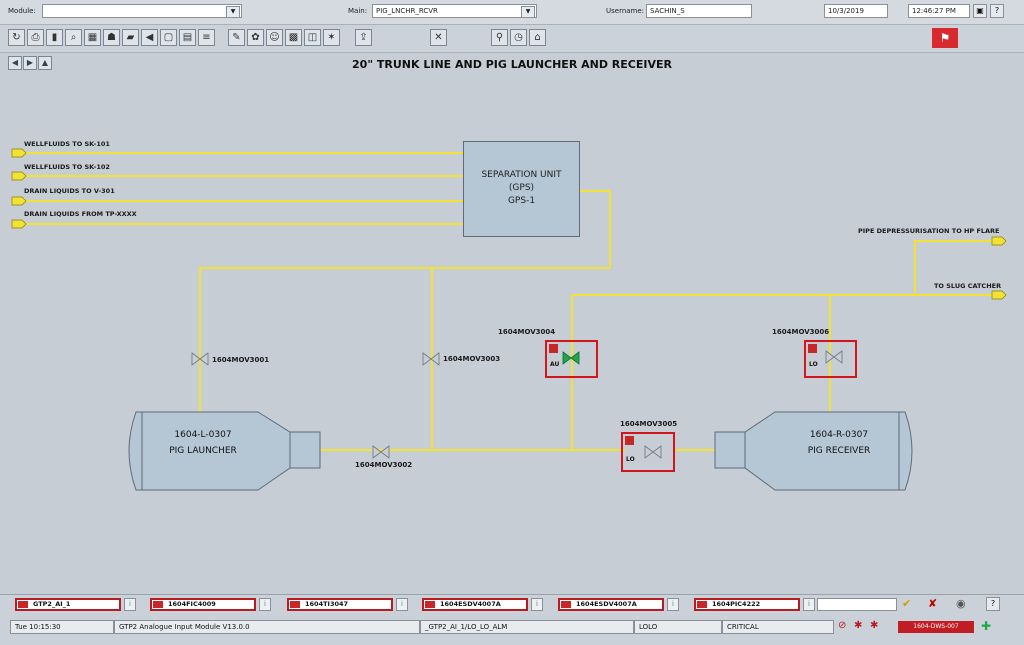 The width and height of the screenshot is (1024, 645). I want to click on alarm-chip-4: 1604ESDV4007A, so click(475, 604).